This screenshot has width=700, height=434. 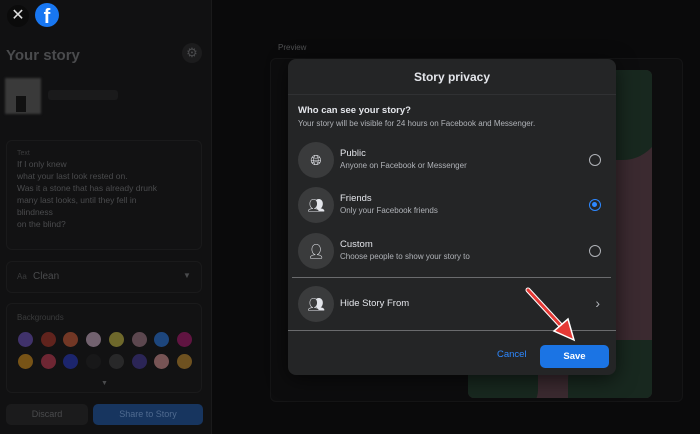 What do you see at coordinates (148, 414) in the screenshot?
I see `share-to-story-button: Share to Story` at bounding box center [148, 414].